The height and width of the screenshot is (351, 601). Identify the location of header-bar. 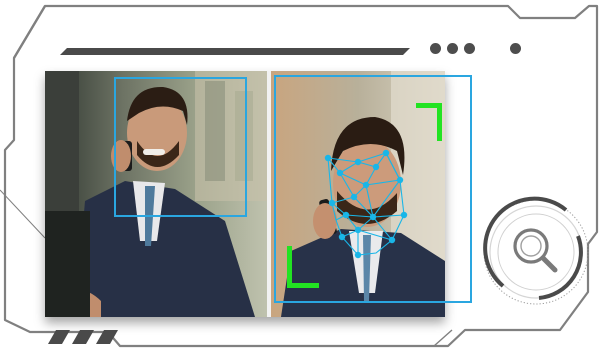
(235, 51).